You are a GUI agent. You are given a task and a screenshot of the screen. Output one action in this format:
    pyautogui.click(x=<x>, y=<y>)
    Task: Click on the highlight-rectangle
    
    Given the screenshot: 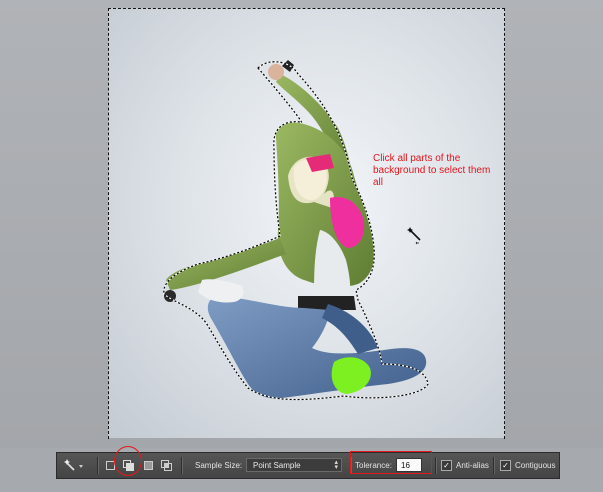 What is the action you would take?
    pyautogui.click(x=391, y=462)
    